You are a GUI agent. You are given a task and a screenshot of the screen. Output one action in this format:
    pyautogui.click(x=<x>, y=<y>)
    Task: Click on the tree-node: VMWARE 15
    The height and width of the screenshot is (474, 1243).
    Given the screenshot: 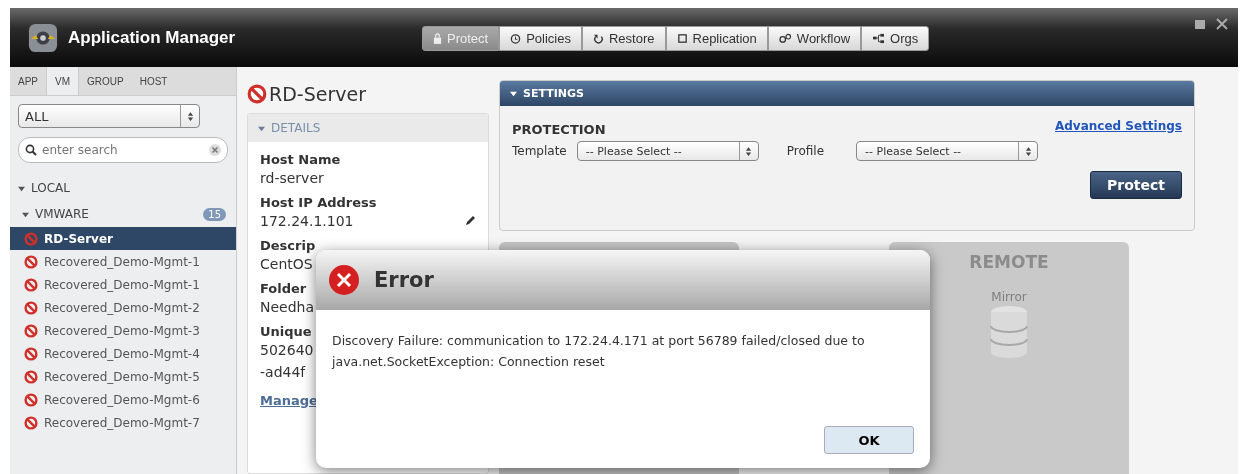 What is the action you would take?
    pyautogui.click(x=123, y=214)
    